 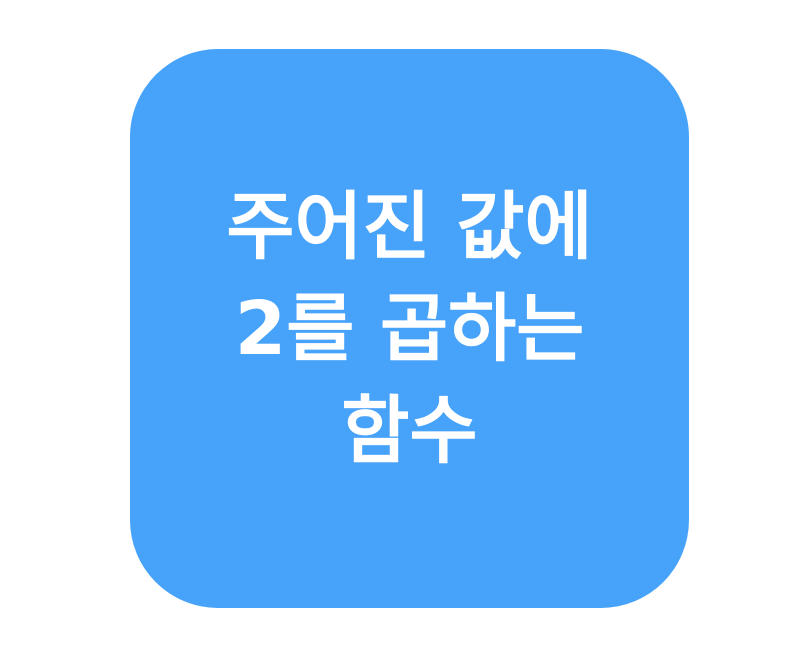 I want to click on function-block-line-3: 함수, so click(x=409, y=430).